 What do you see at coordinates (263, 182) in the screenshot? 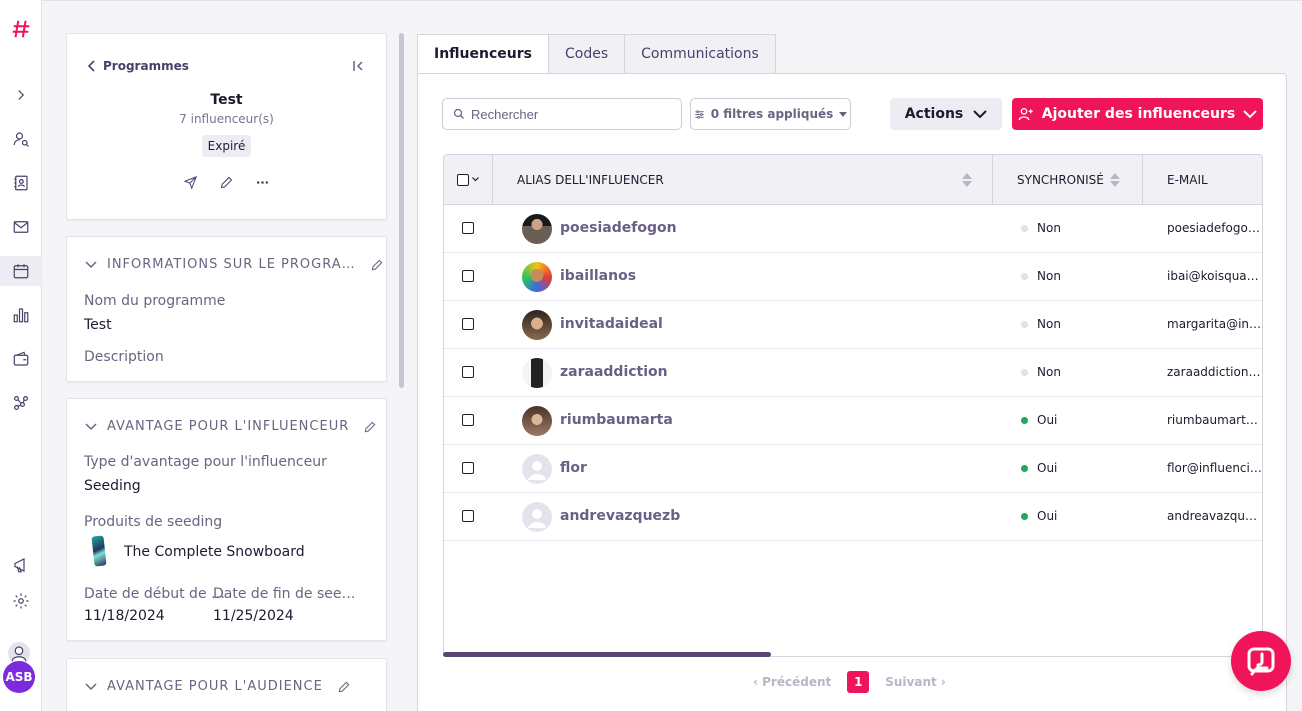
I see `more-options-icon` at bounding box center [263, 182].